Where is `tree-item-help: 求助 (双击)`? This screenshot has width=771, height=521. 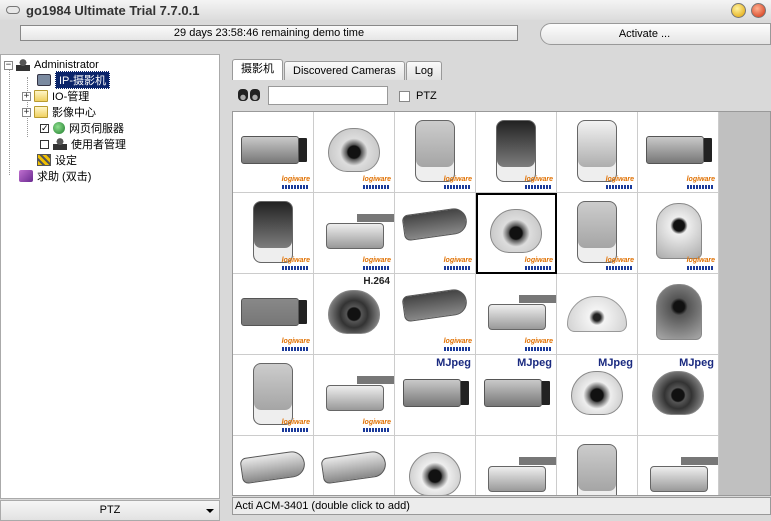
tree-item-help: 求助 (双击) is located at coordinates (55, 176).